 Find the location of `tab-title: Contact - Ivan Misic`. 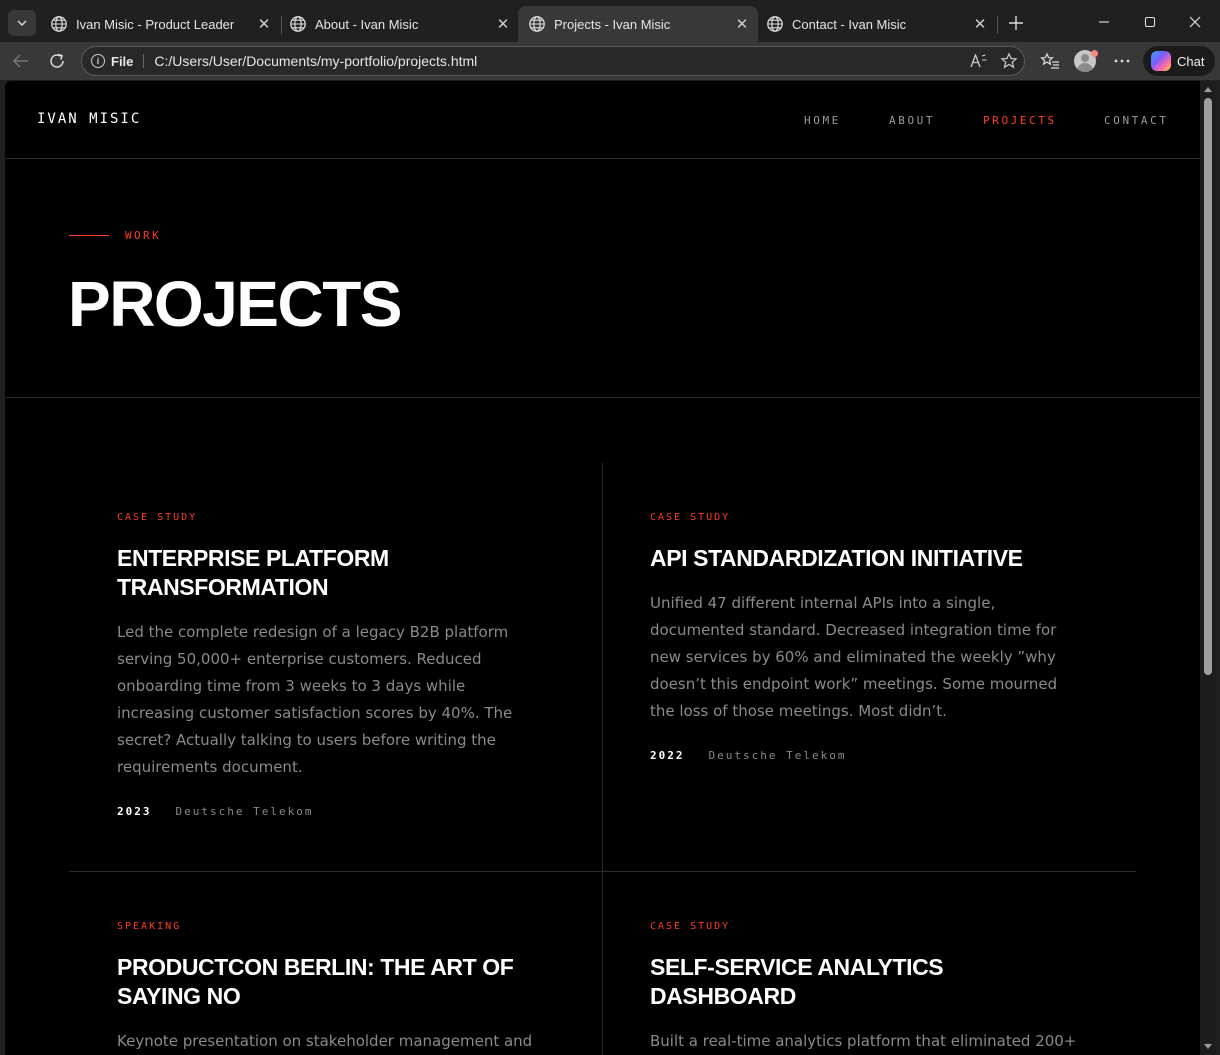

tab-title: Contact - Ivan Misic is located at coordinates (849, 24).